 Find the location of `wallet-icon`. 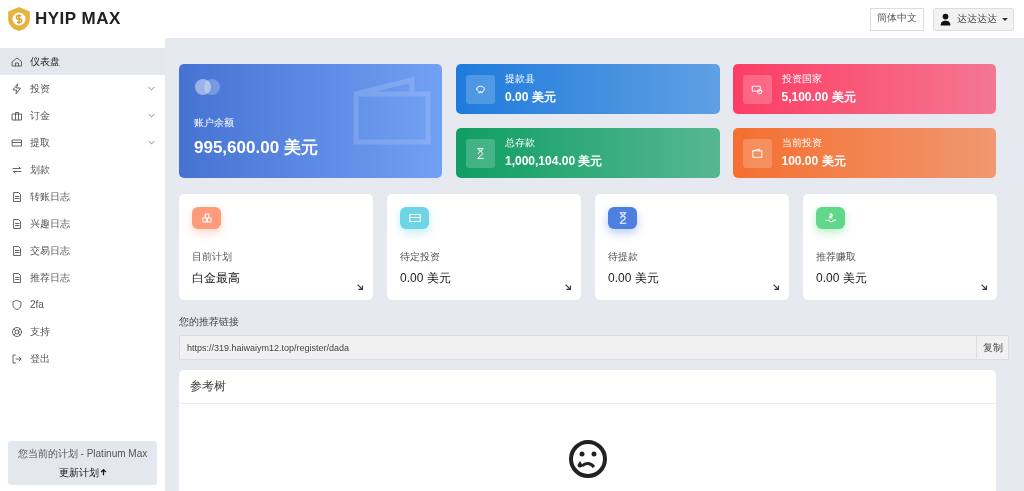

wallet-icon is located at coordinates (757, 153).